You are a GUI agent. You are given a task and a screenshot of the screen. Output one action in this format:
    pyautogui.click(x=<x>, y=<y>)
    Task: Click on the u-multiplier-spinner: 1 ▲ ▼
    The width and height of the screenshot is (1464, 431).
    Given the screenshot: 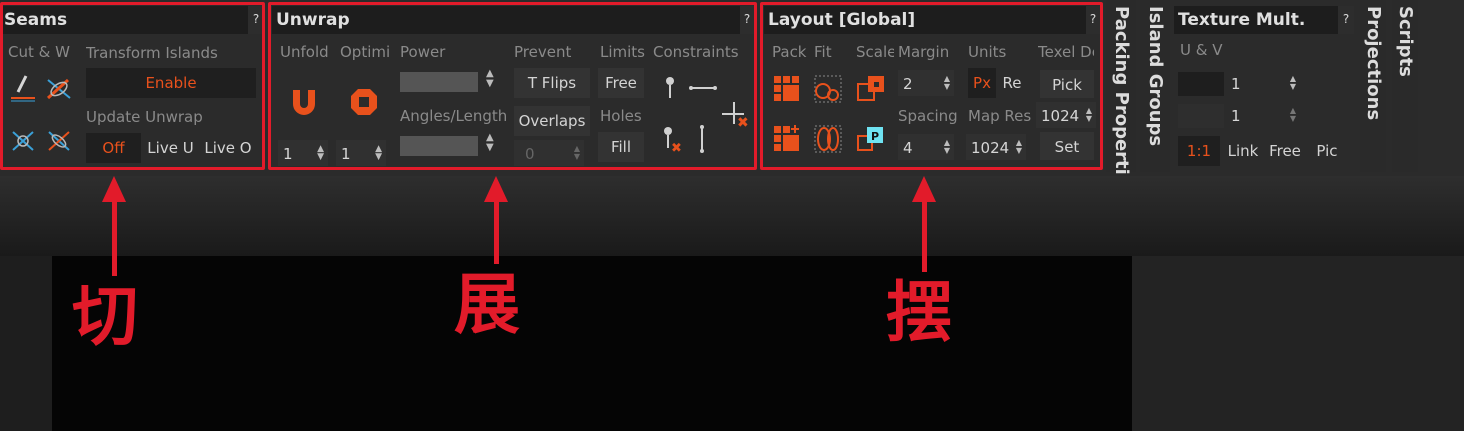 What is the action you would take?
    pyautogui.click(x=1263, y=83)
    